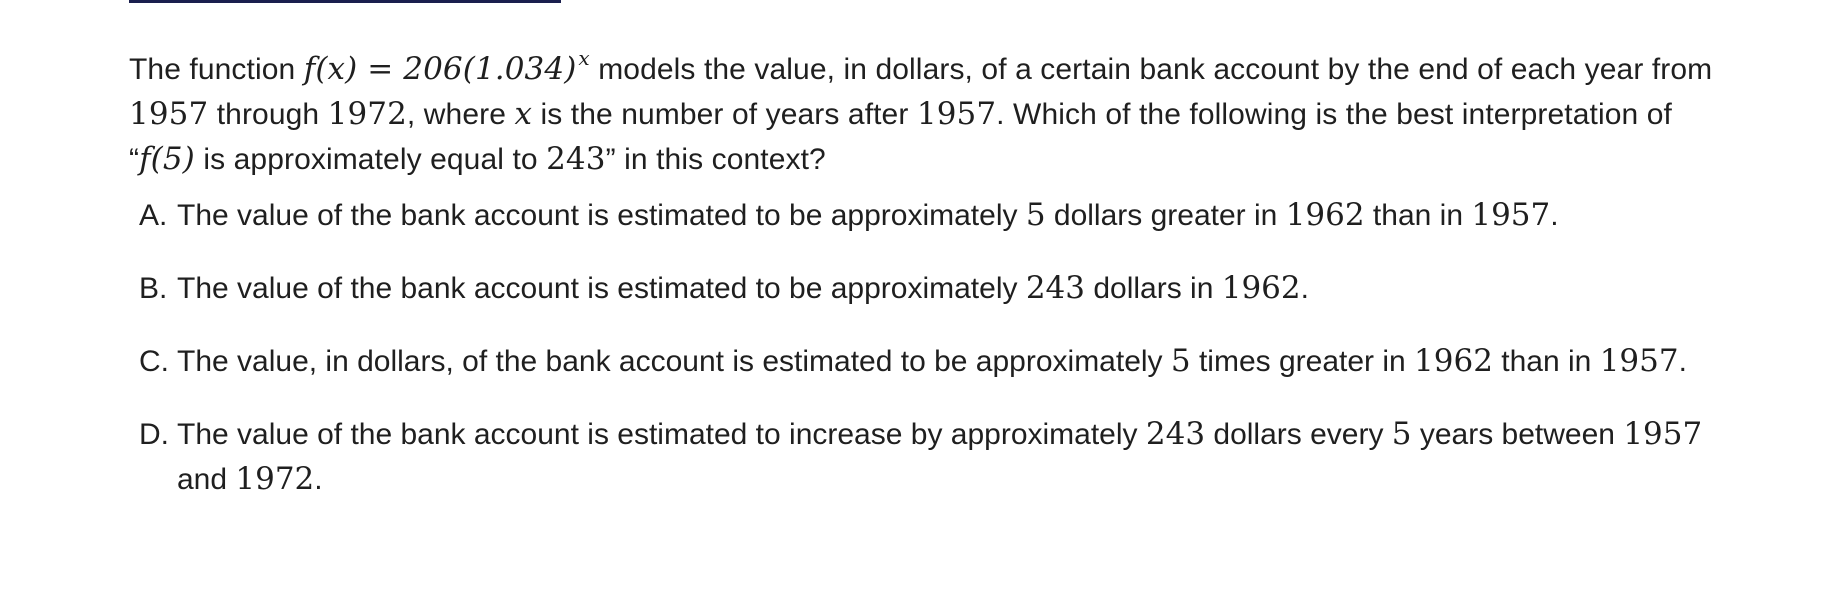 The image size is (1836, 603). What do you see at coordinates (460, 114) in the screenshot?
I see `question-where: , where` at bounding box center [460, 114].